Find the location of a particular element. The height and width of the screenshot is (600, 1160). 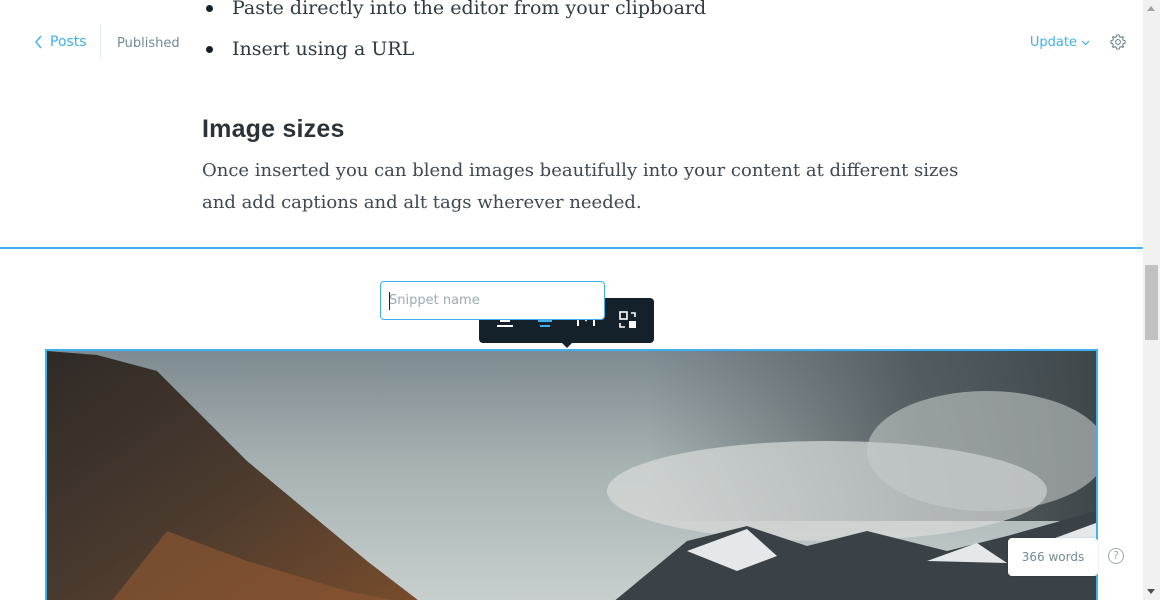

update-label: Update is located at coordinates (1053, 42).